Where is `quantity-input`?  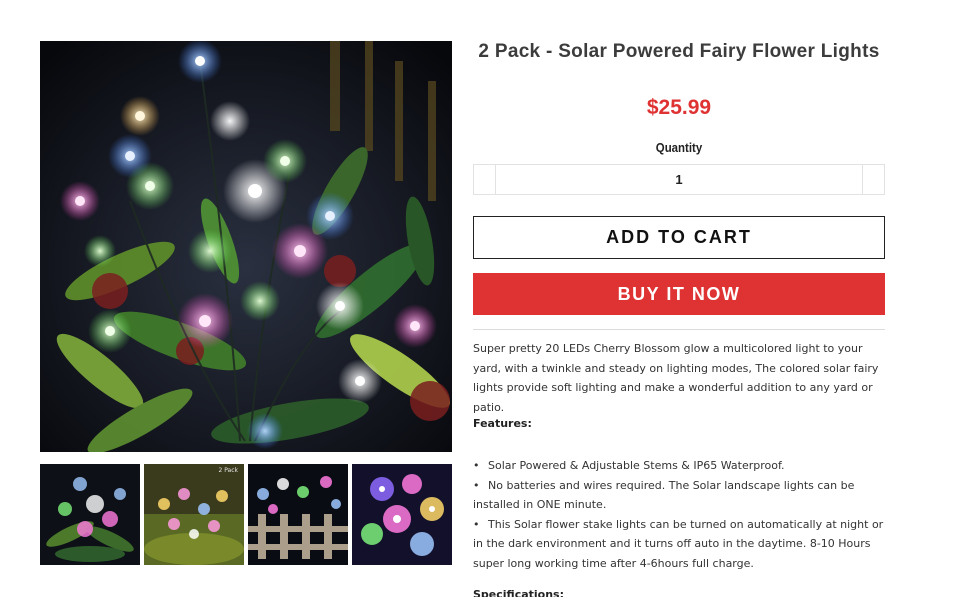
quantity-input is located at coordinates (679, 179).